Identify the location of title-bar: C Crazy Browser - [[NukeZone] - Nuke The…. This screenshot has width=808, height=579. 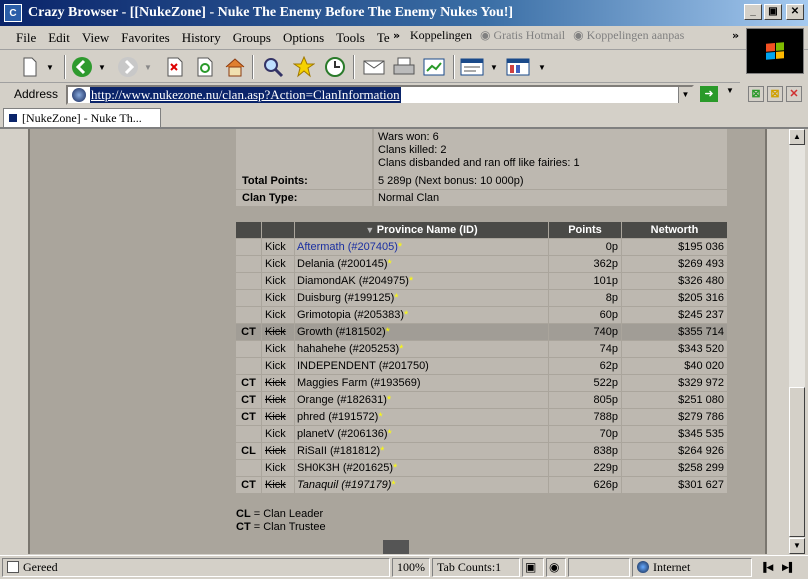
(404, 13).